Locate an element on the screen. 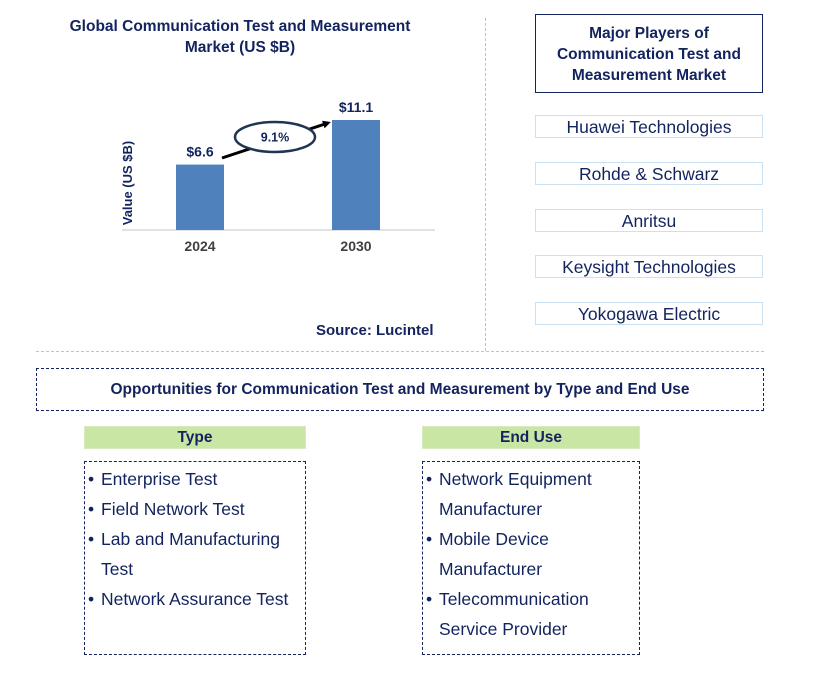 This screenshot has width=814, height=675. players-title-line-1: Major Players of is located at coordinates (649, 33).